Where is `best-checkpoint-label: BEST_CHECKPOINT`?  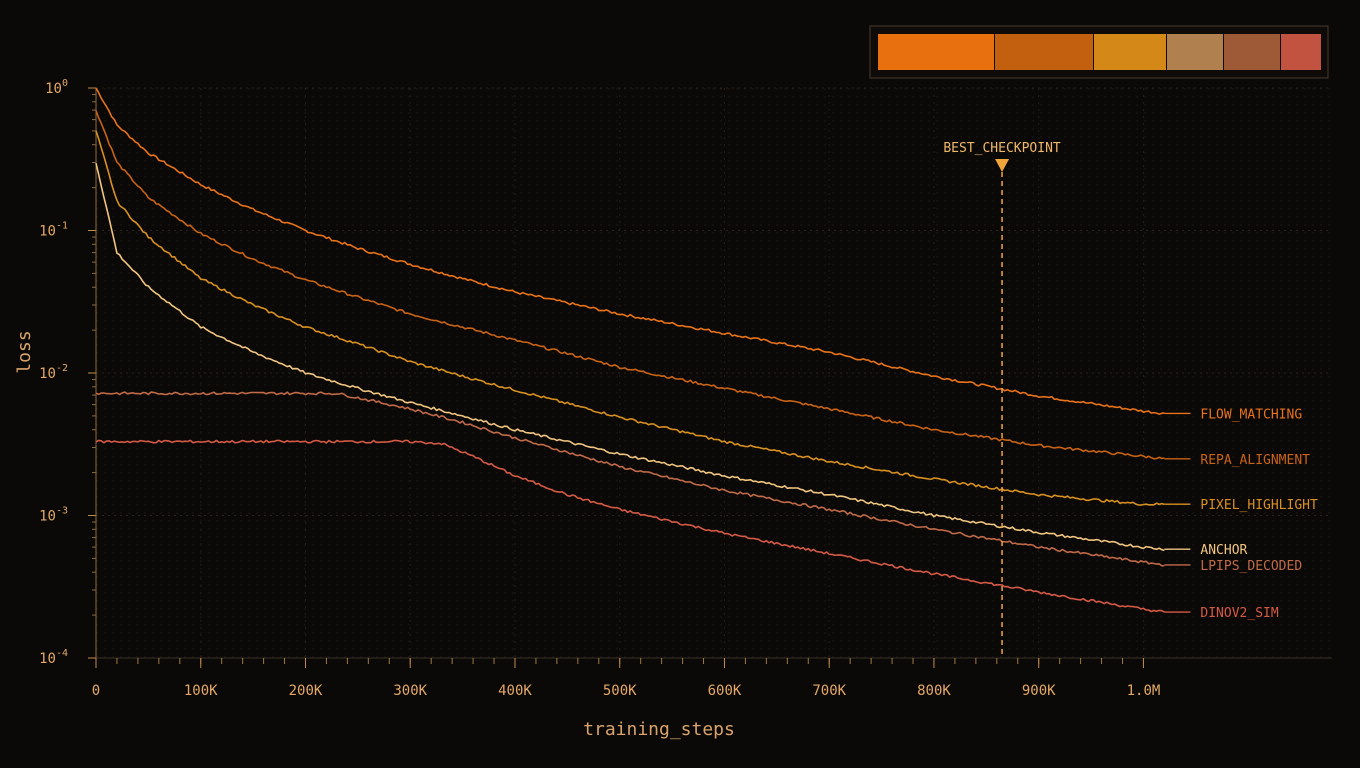
best-checkpoint-label: BEST_CHECKPOINT is located at coordinates (1002, 148).